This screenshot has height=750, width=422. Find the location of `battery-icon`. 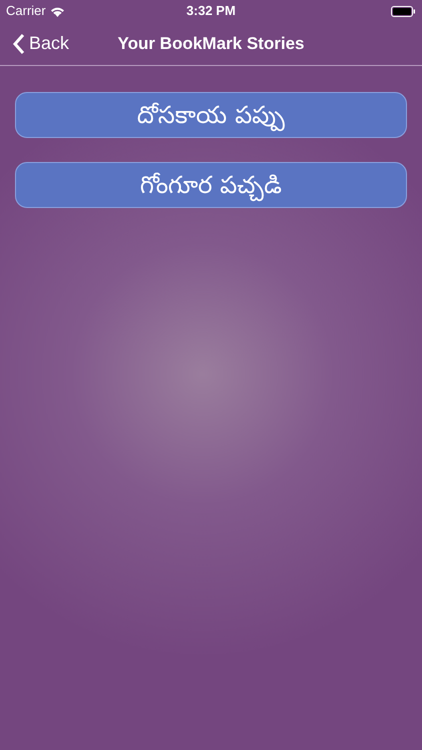

battery-icon is located at coordinates (403, 11).